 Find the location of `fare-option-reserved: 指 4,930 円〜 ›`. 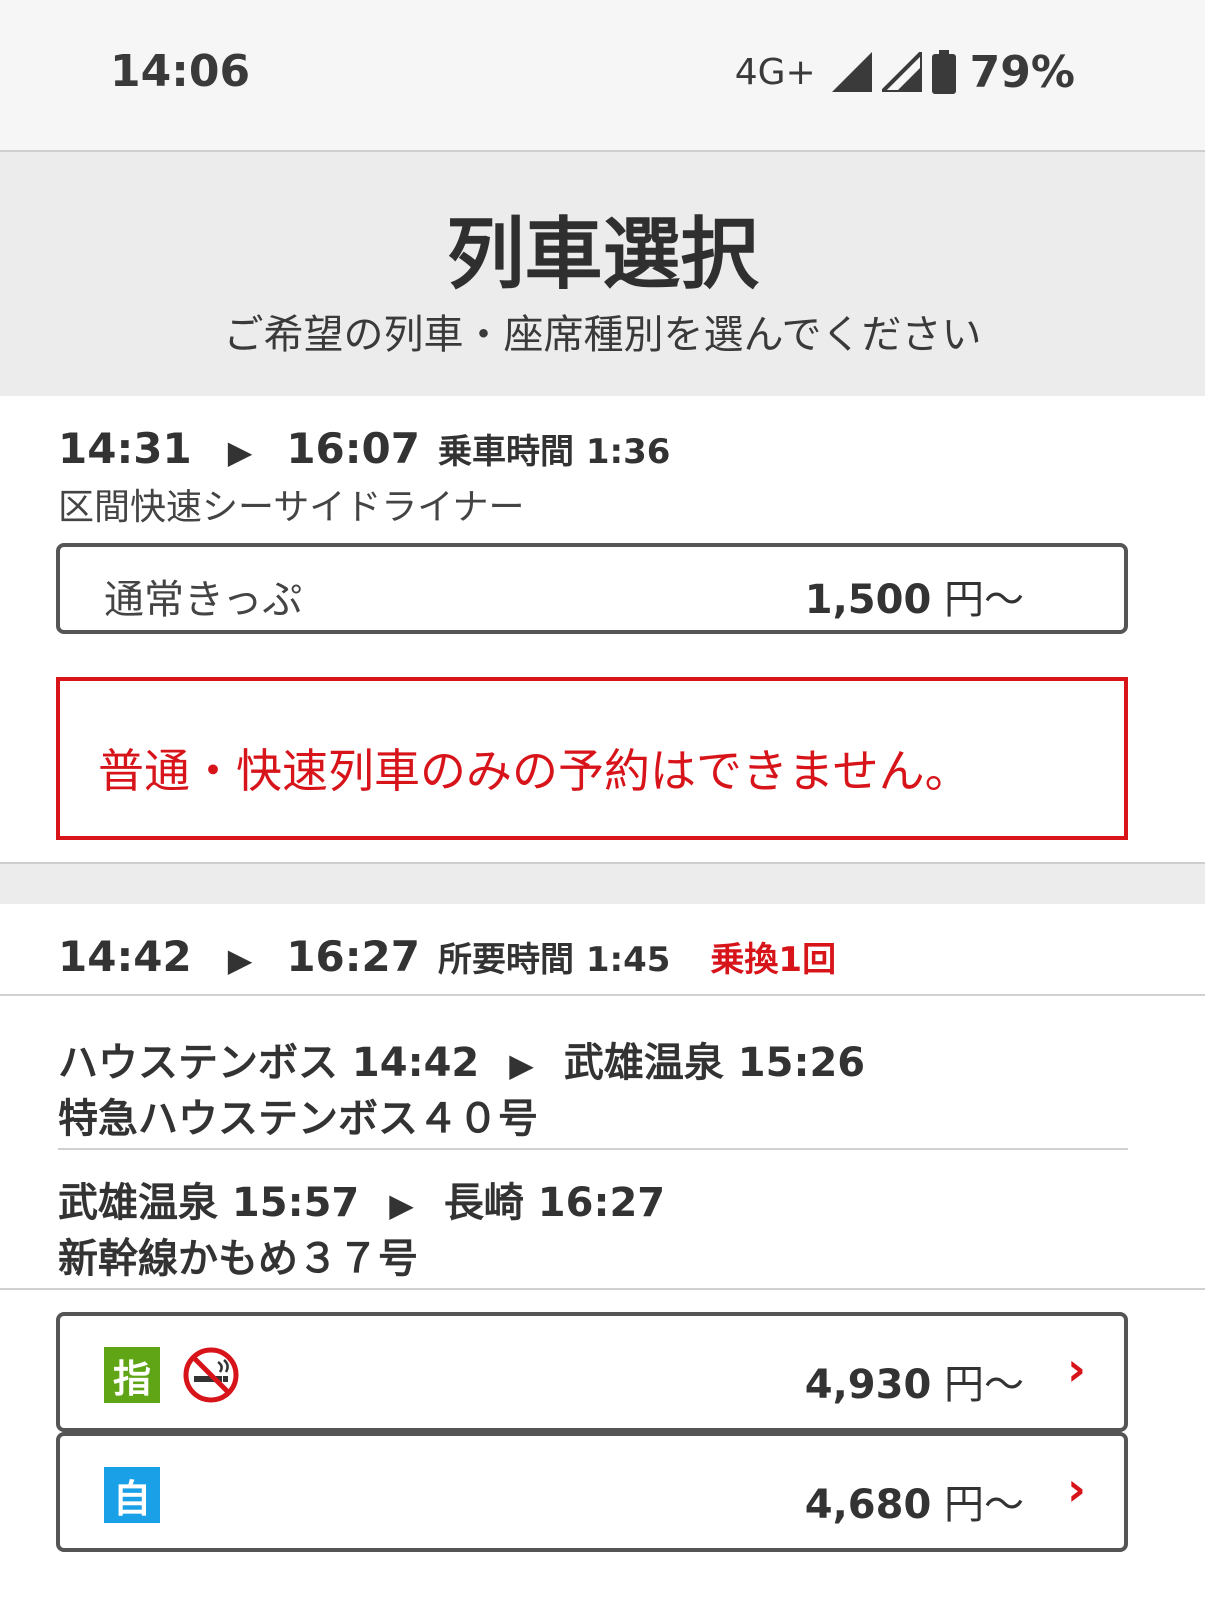

fare-option-reserved: 指 4,930 円〜 › is located at coordinates (592, 1372).